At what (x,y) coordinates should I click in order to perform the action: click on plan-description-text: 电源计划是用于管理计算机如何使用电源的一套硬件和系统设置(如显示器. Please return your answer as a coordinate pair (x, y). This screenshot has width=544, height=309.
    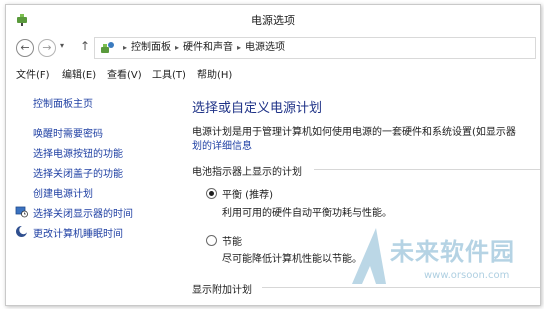
    Looking at the image, I should click on (354, 132).